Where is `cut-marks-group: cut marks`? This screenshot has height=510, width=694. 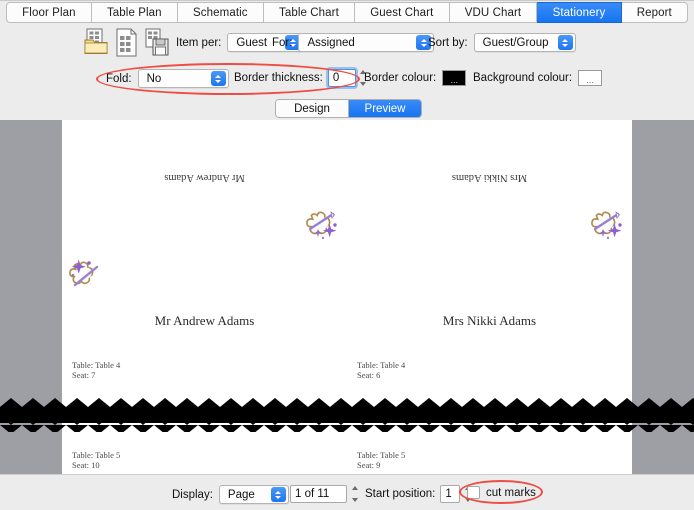 cut-marks-group: cut marks is located at coordinates (501, 492).